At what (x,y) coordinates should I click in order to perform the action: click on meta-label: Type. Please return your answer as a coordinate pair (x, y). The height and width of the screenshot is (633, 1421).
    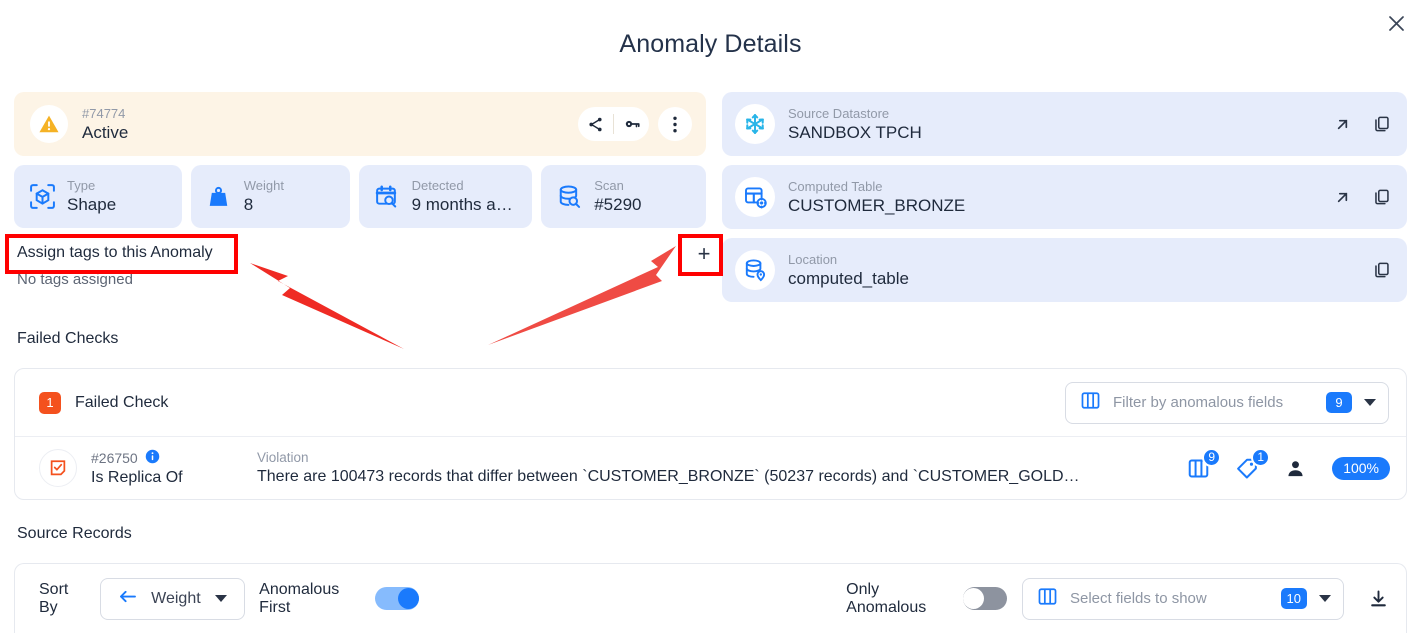
    Looking at the image, I should click on (81, 185).